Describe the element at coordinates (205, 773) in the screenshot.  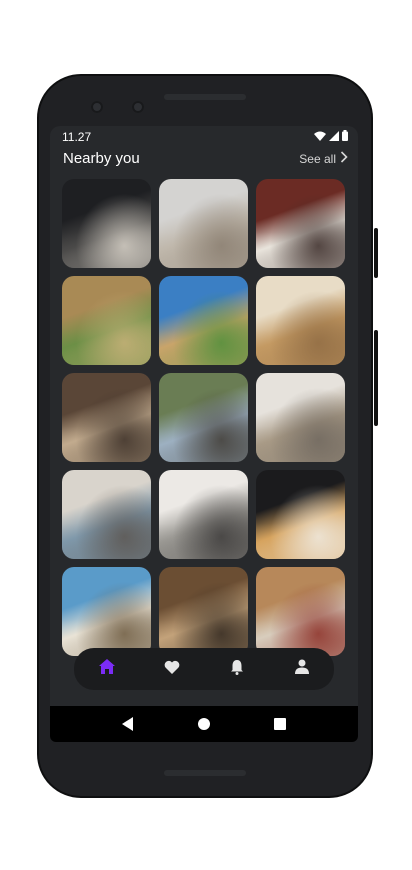
I see `bottom-speaker` at that location.